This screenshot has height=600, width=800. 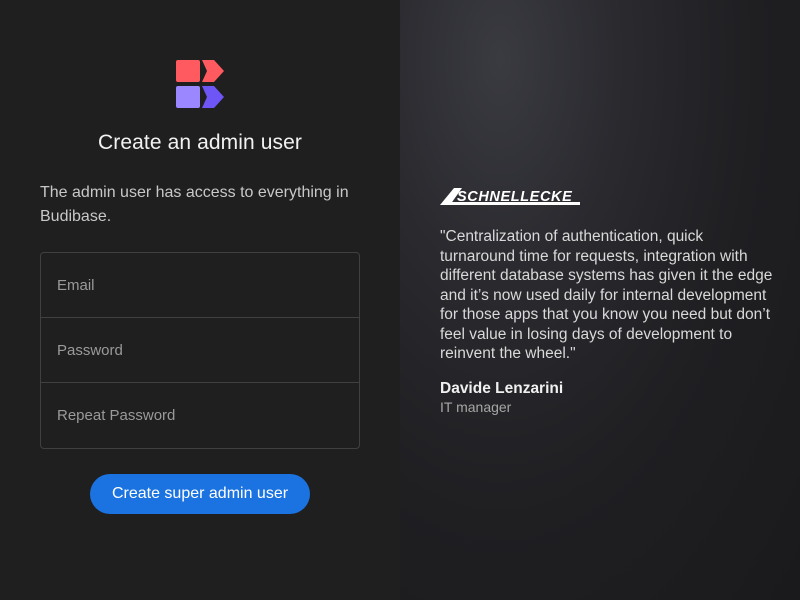 I want to click on repeat-password-field-container, so click(x=200, y=415).